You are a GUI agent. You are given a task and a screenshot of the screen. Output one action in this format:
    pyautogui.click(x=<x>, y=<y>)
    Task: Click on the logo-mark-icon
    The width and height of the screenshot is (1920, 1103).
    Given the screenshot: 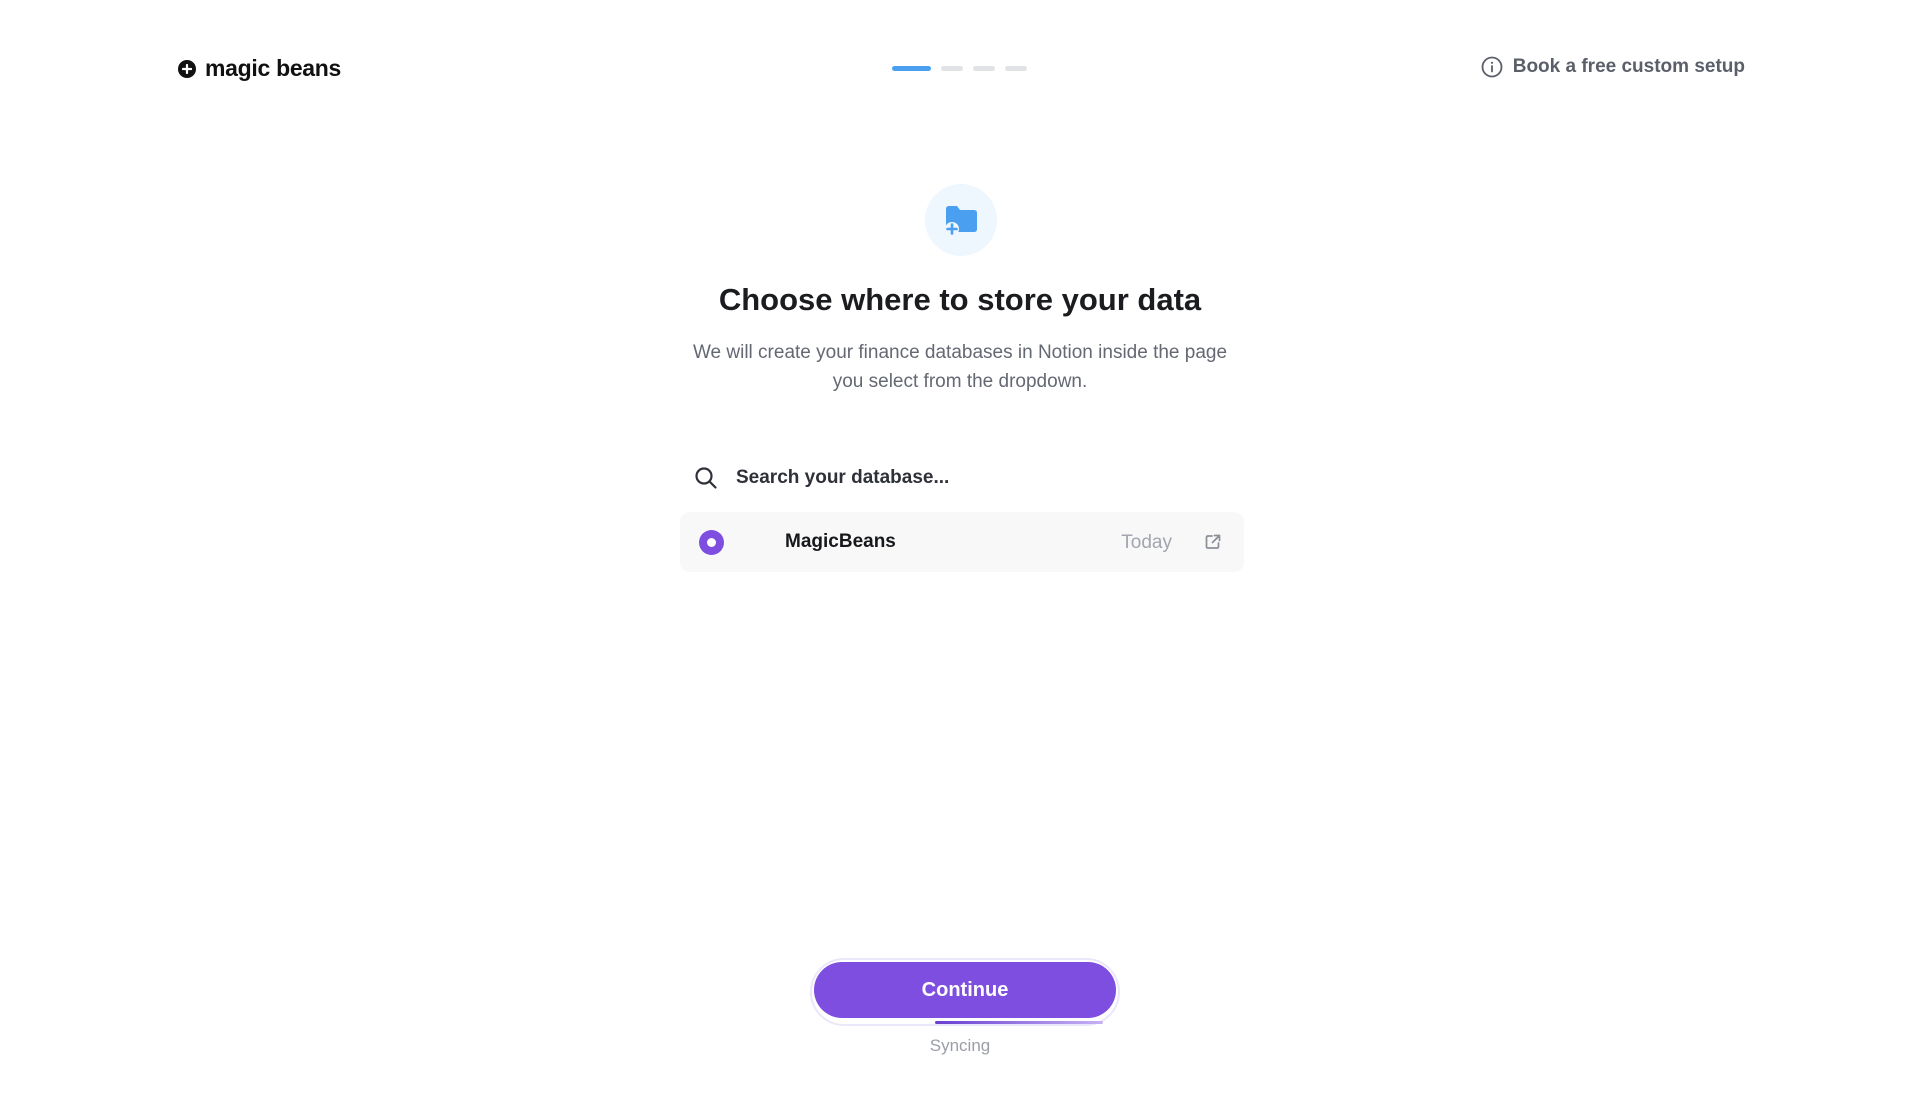 What is the action you would take?
    pyautogui.click(x=187, y=68)
    